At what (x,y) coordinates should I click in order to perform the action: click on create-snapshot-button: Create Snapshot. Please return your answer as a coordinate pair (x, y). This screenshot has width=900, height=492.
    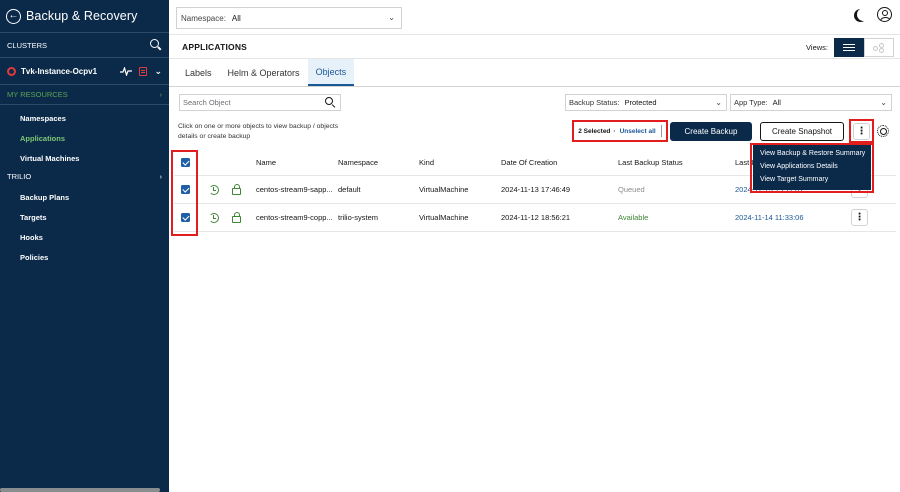
    Looking at the image, I should click on (802, 131).